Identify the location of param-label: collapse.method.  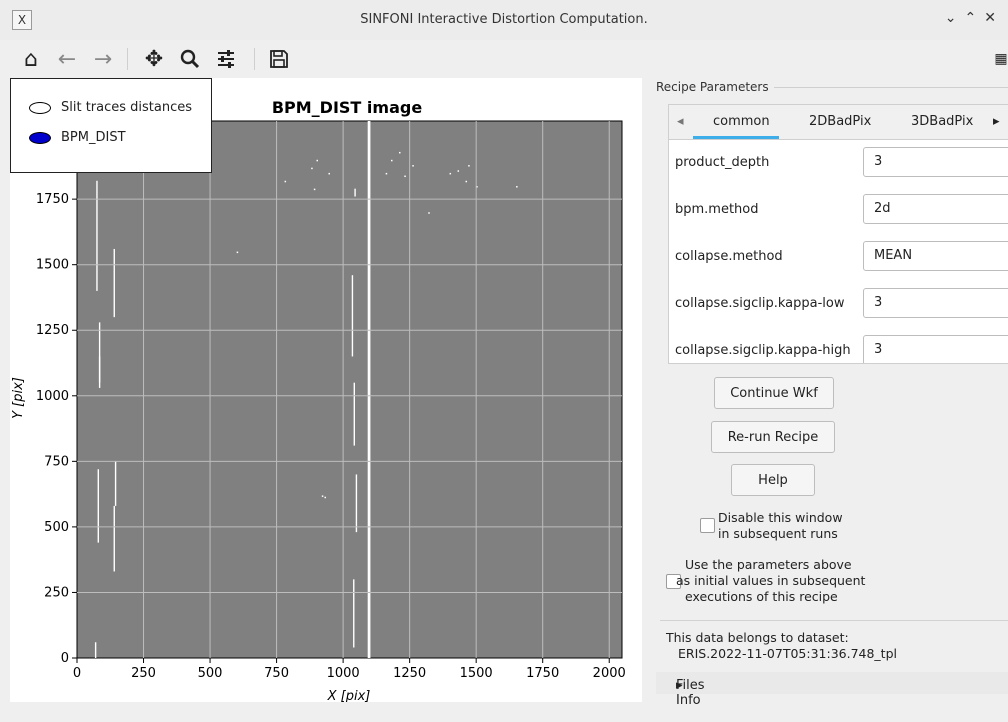
(729, 256).